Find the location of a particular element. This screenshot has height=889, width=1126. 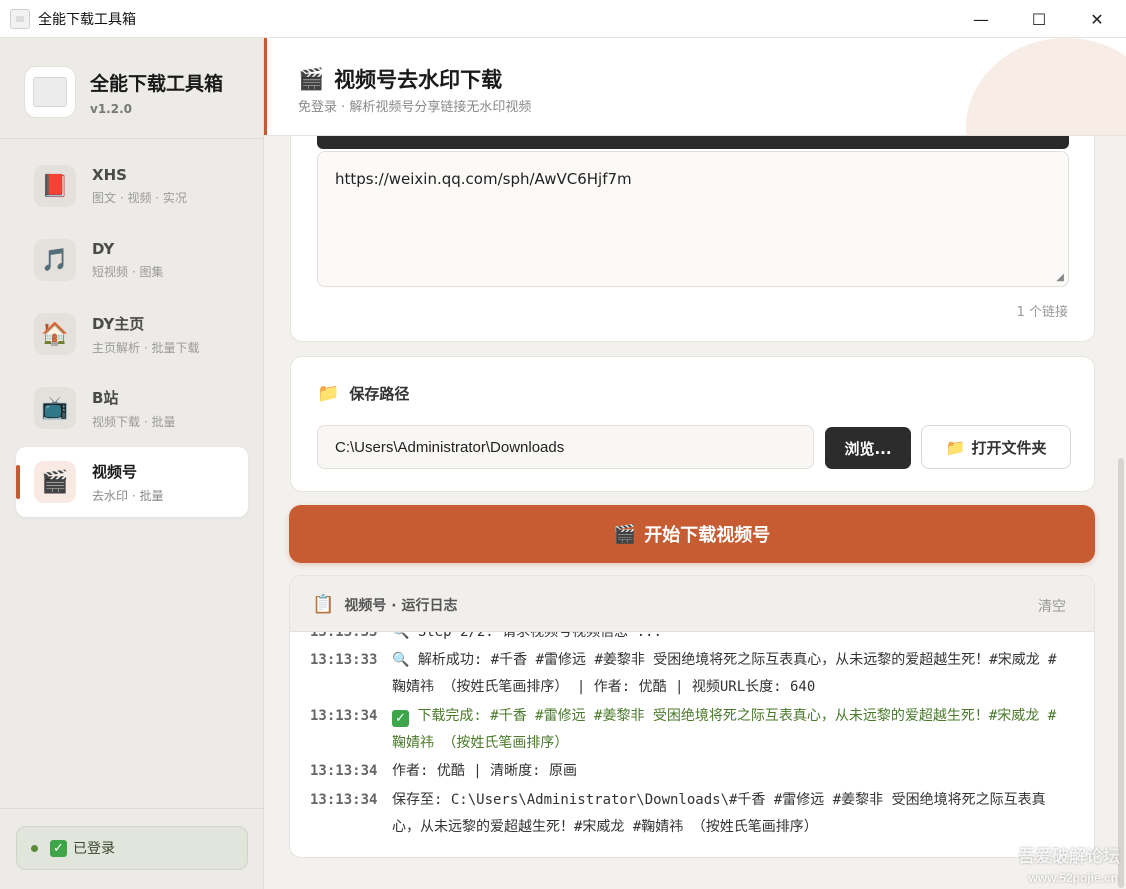

sidebar-item-label: B站 is located at coordinates (105, 397).